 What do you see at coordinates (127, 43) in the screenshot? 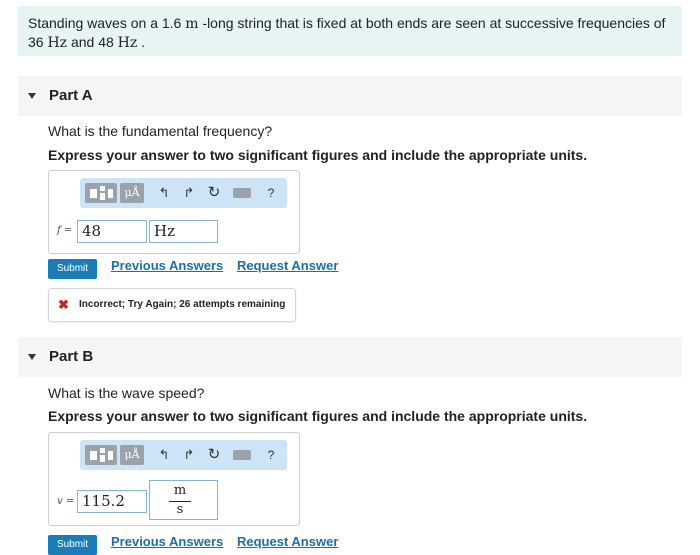
I see `unit-hz-2: Hz` at bounding box center [127, 43].